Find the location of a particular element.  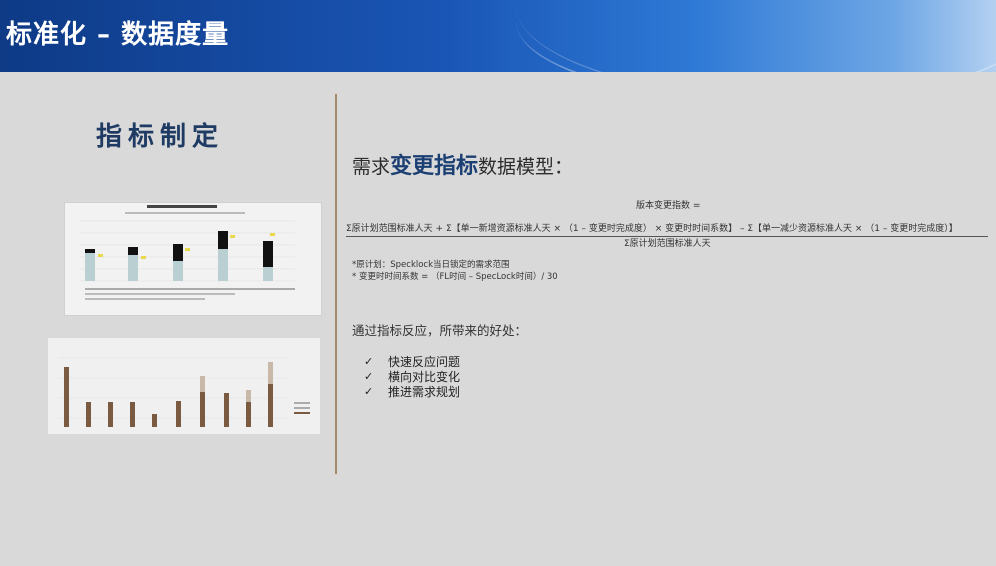

vertical-divider is located at coordinates (336, 284).